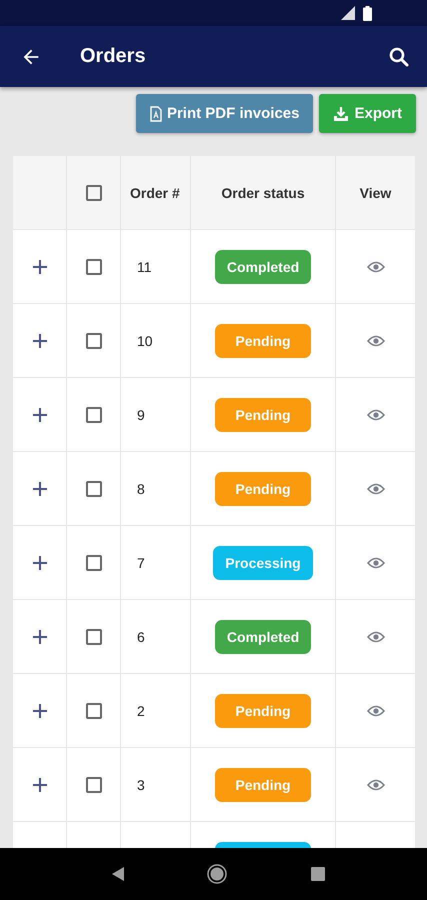  What do you see at coordinates (141, 488) in the screenshot?
I see `order-number: 8` at bounding box center [141, 488].